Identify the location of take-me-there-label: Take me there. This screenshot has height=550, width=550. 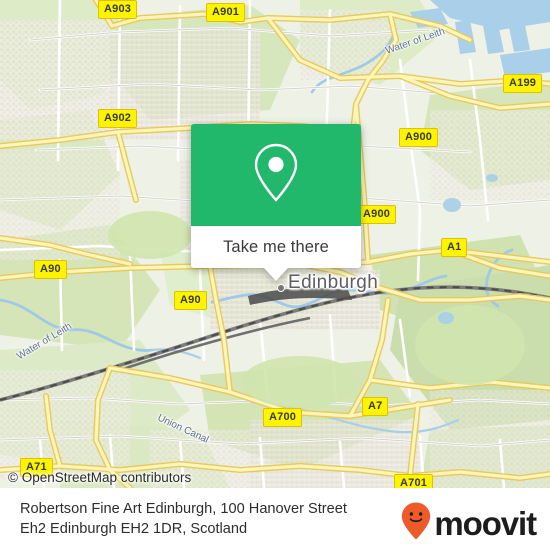
(276, 246).